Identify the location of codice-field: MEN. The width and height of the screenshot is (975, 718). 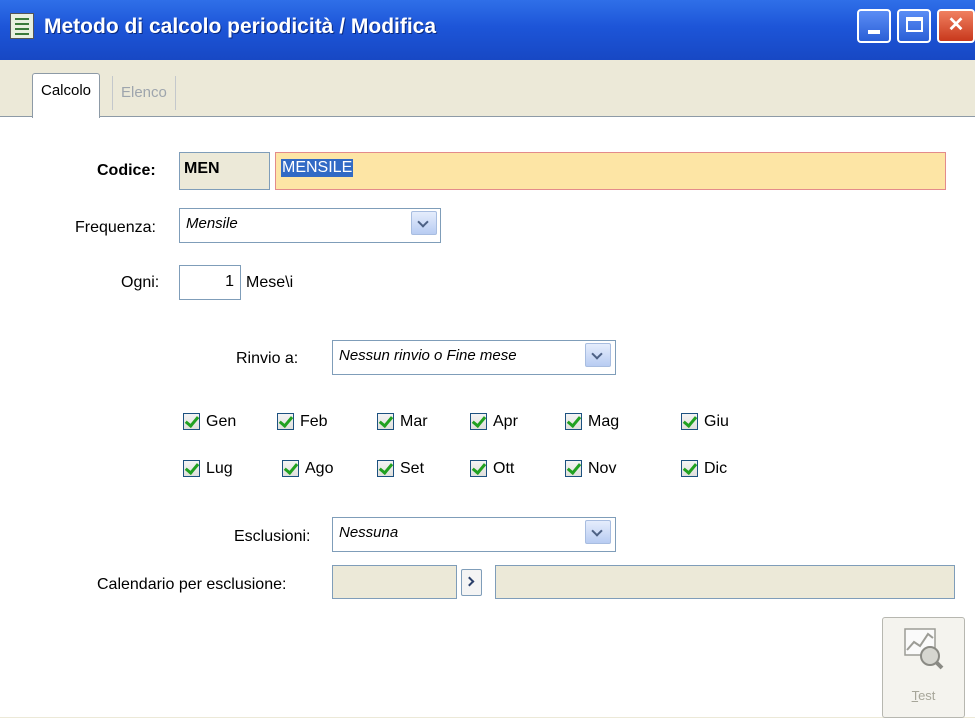
(224, 171).